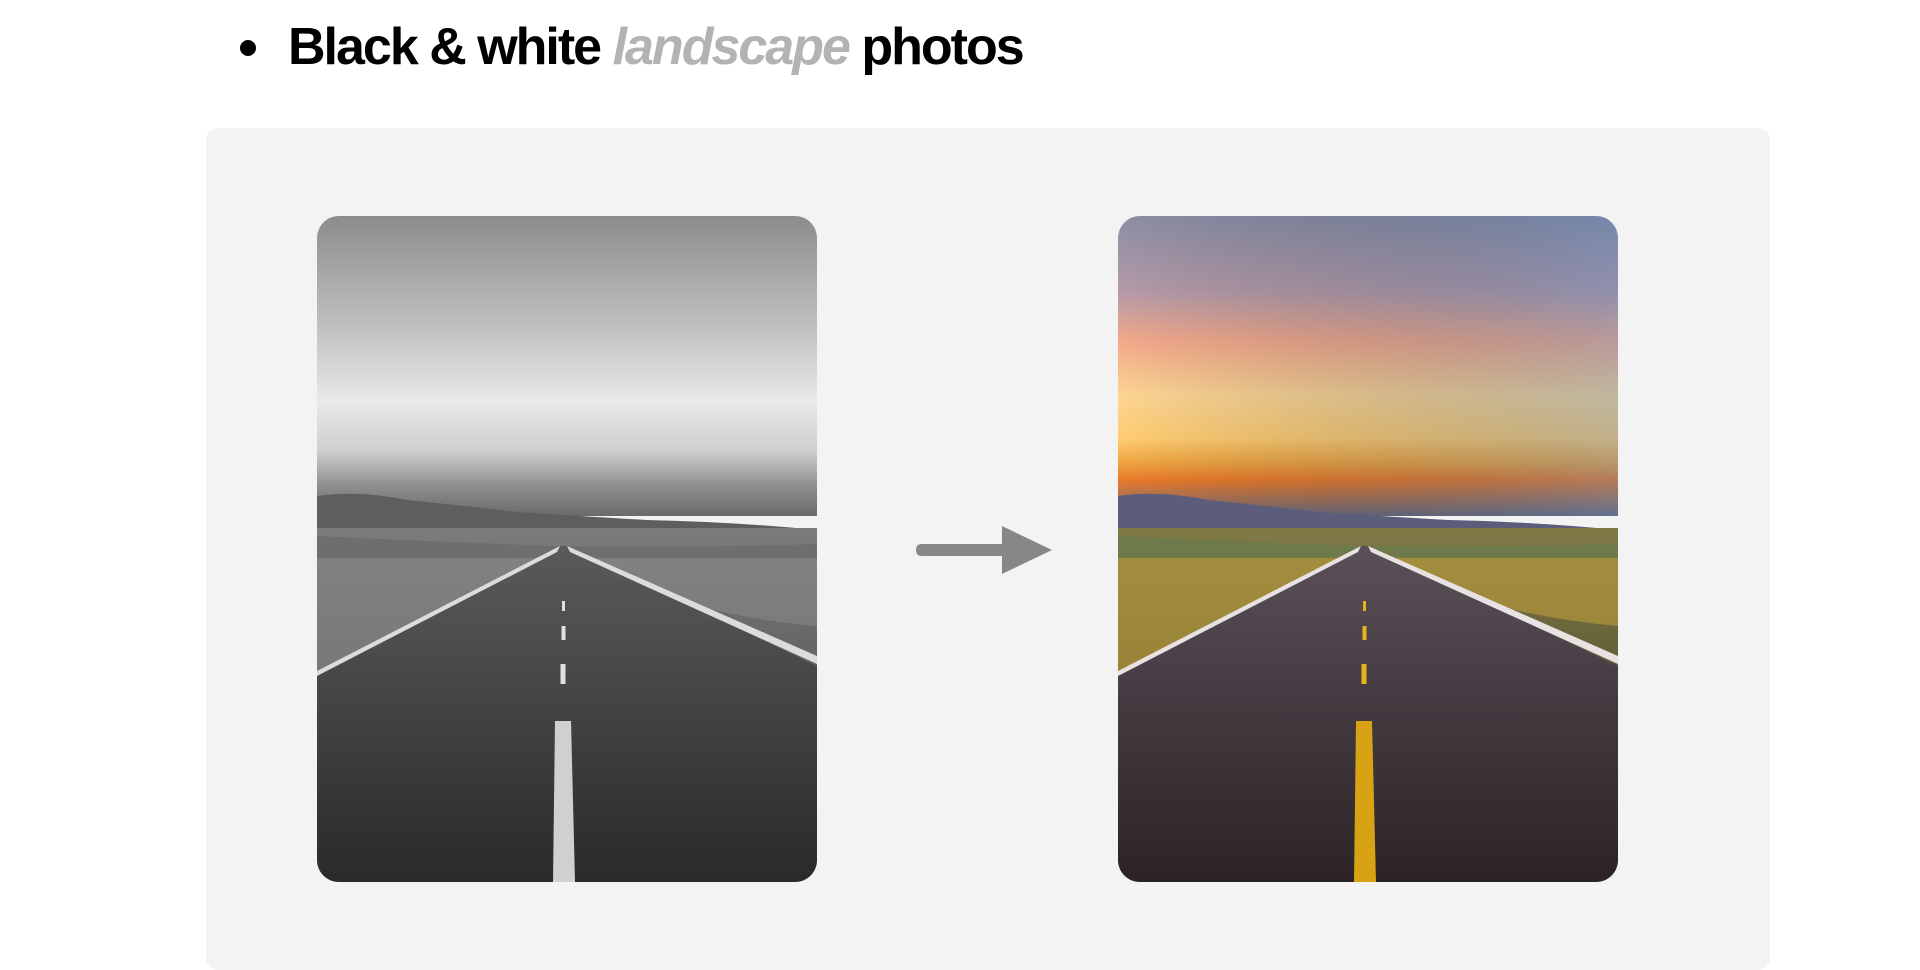 This screenshot has width=1920, height=970. Describe the element at coordinates (248, 48) in the screenshot. I see `bullet-marker` at that location.